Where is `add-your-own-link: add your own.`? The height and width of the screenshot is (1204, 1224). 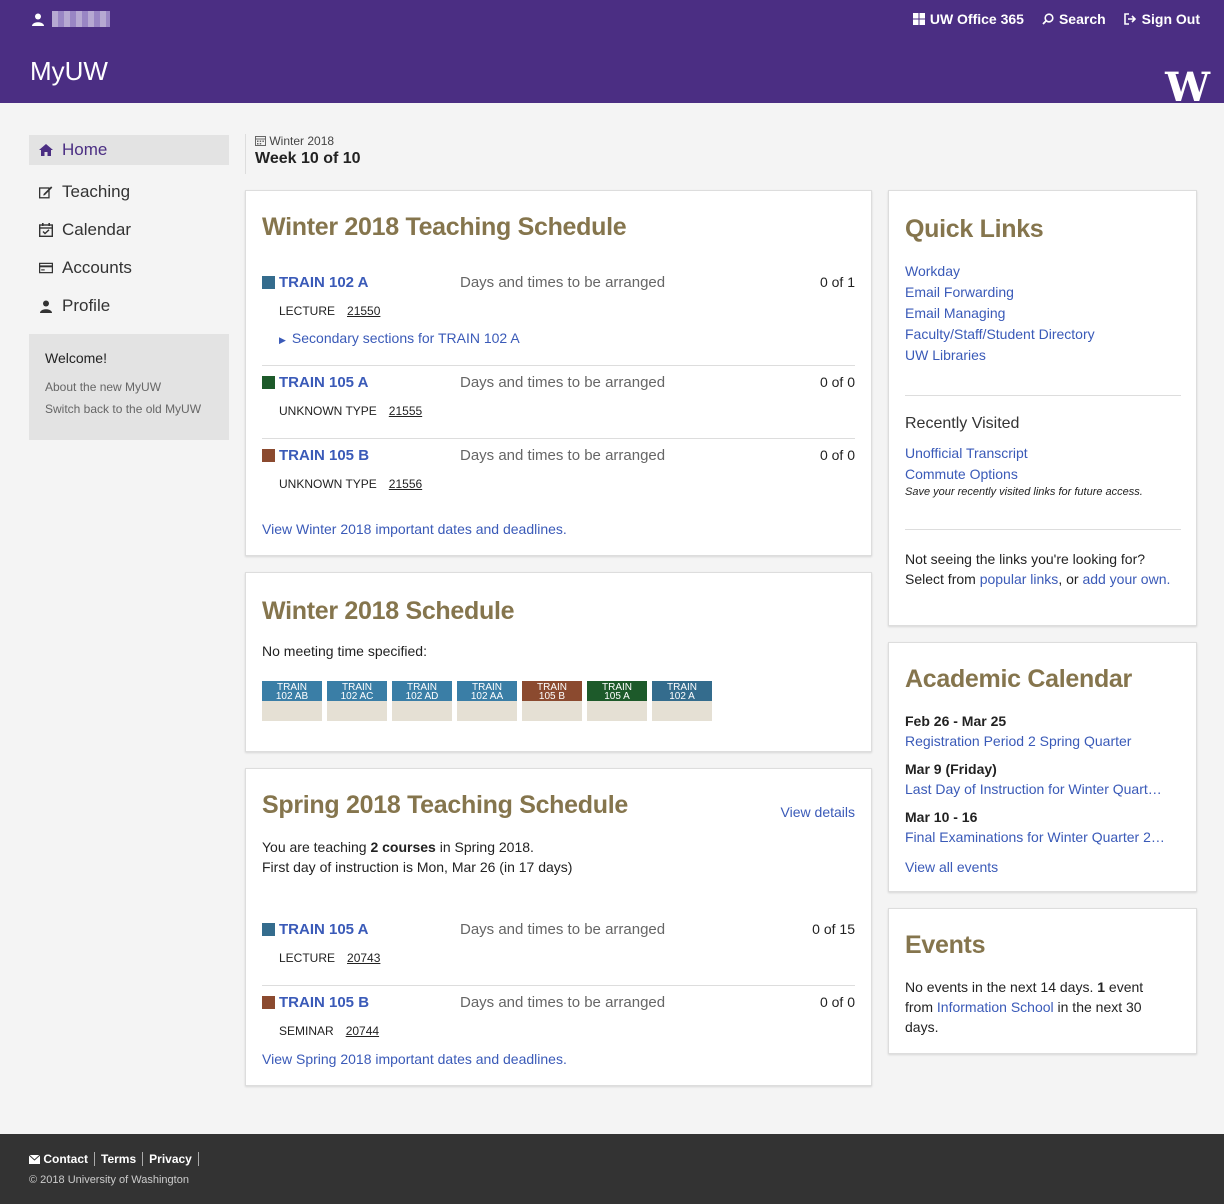
add-your-own-link: add your own. is located at coordinates (1126, 579).